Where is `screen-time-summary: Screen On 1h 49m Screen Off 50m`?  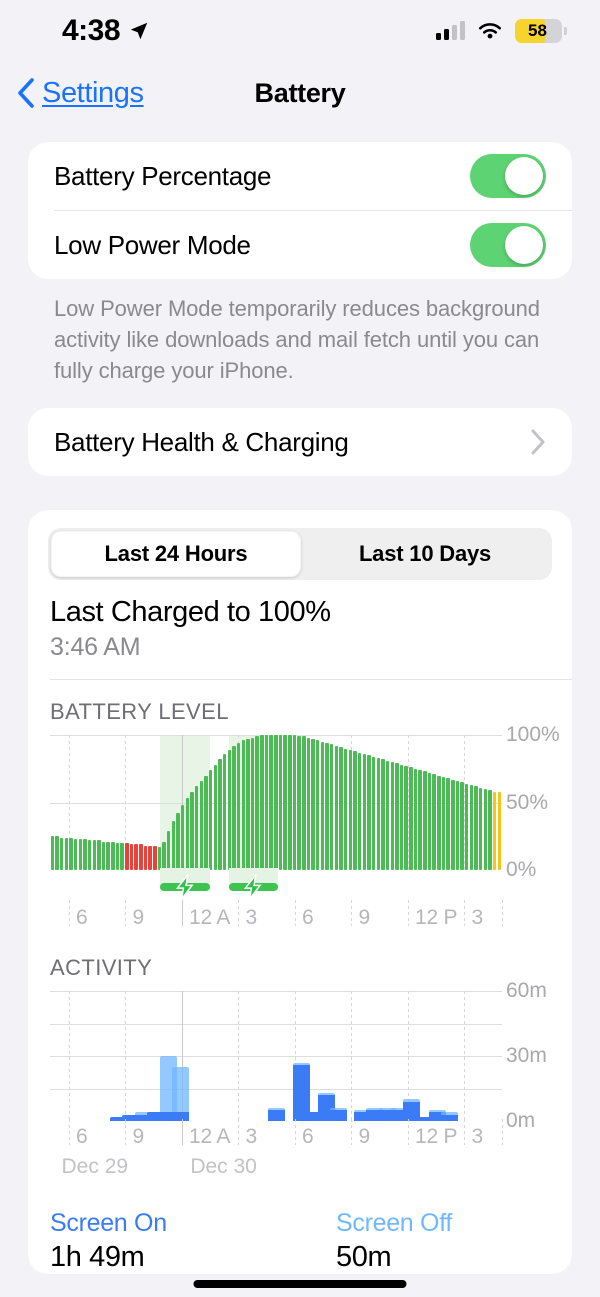
screen-time-summary: Screen On 1h 49m Screen Off 50m is located at coordinates (300, 1230).